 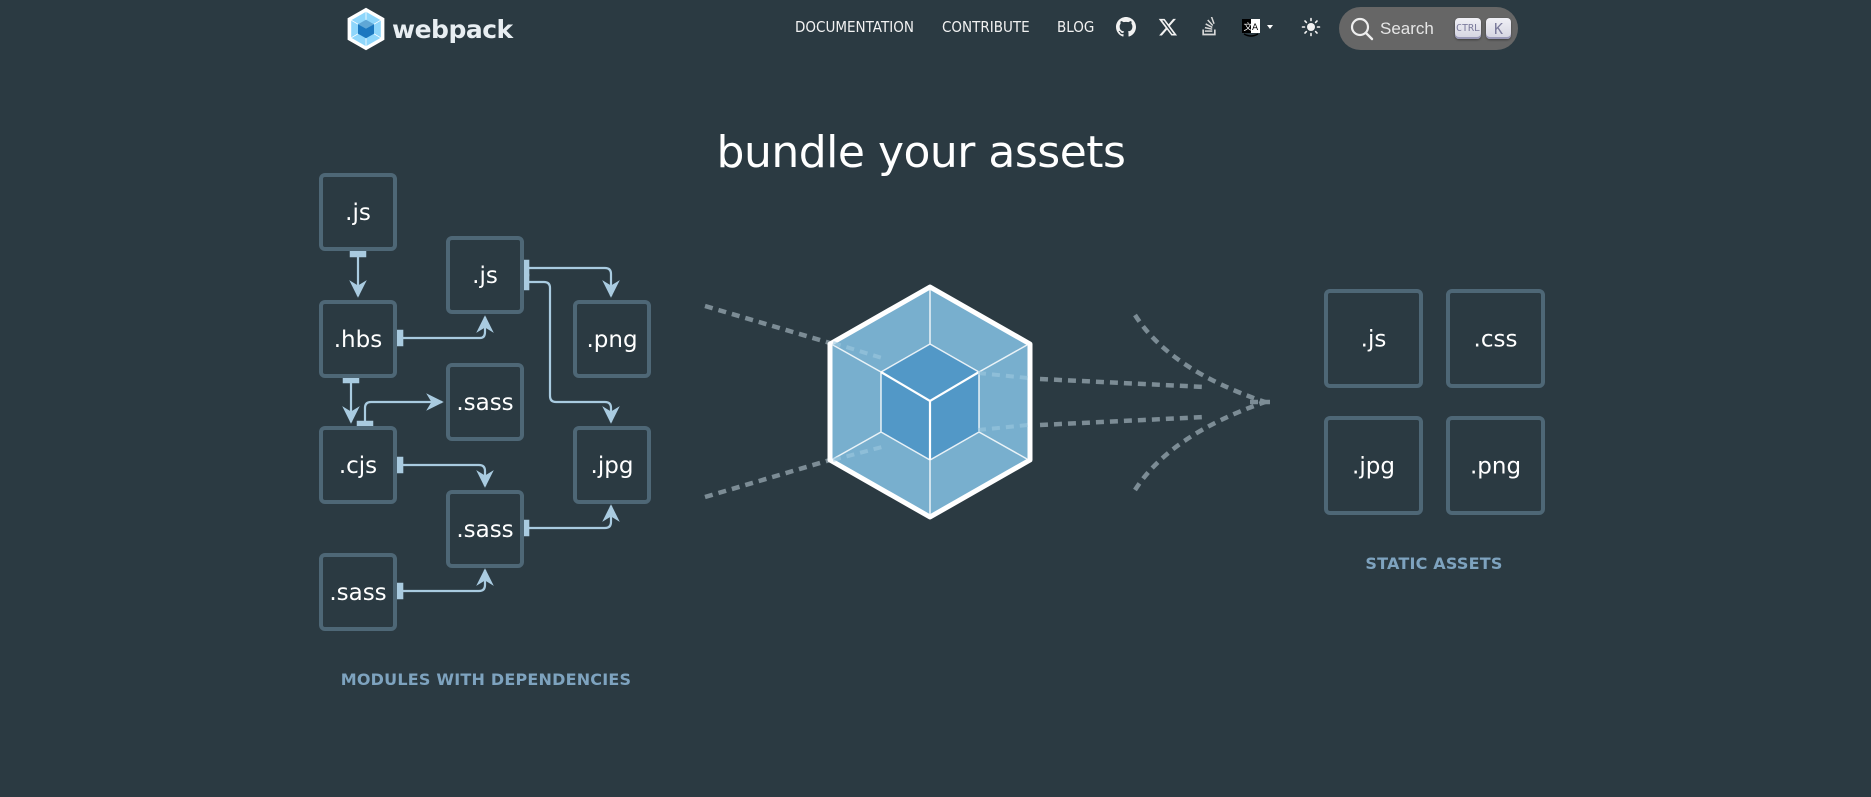 What do you see at coordinates (486, 679) in the screenshot?
I see `modules-caption: MODULES WITH DEPENDENCIES` at bounding box center [486, 679].